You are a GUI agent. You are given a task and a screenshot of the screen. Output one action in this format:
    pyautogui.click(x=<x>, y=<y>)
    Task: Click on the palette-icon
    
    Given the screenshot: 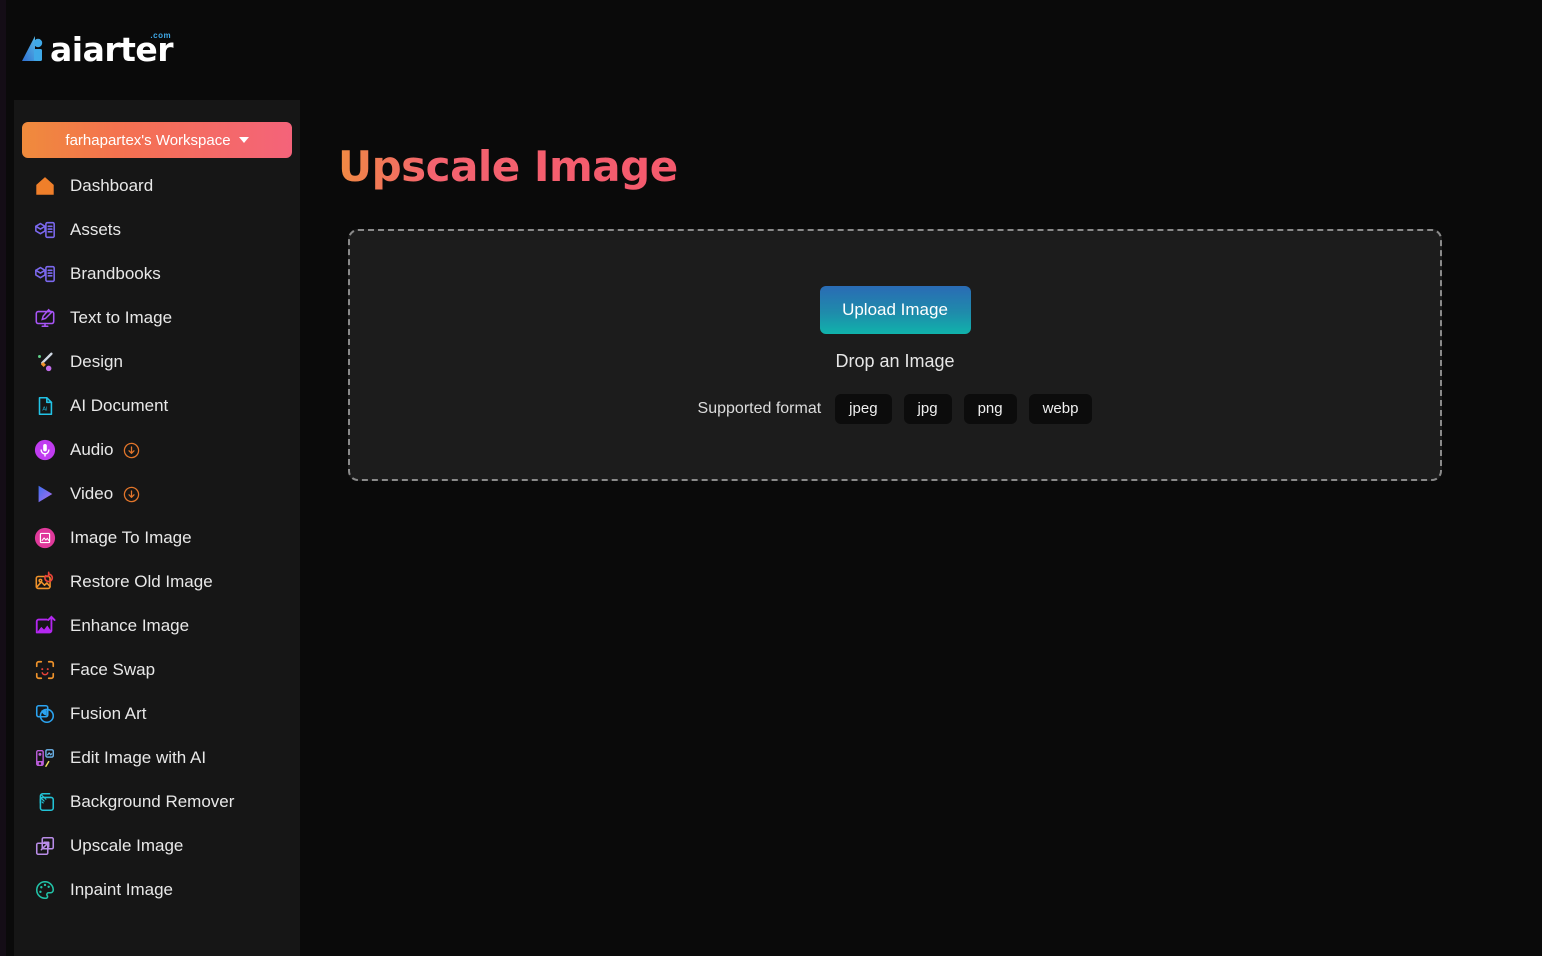 What is the action you would take?
    pyautogui.click(x=45, y=890)
    